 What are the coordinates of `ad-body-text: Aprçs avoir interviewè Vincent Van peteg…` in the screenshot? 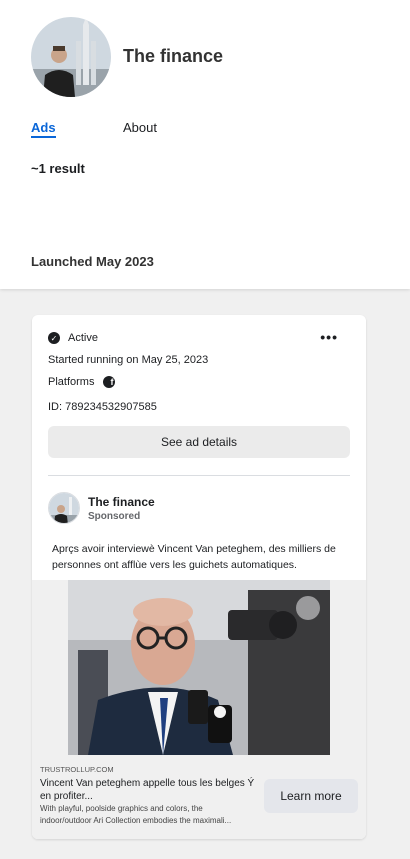 It's located at (194, 557).